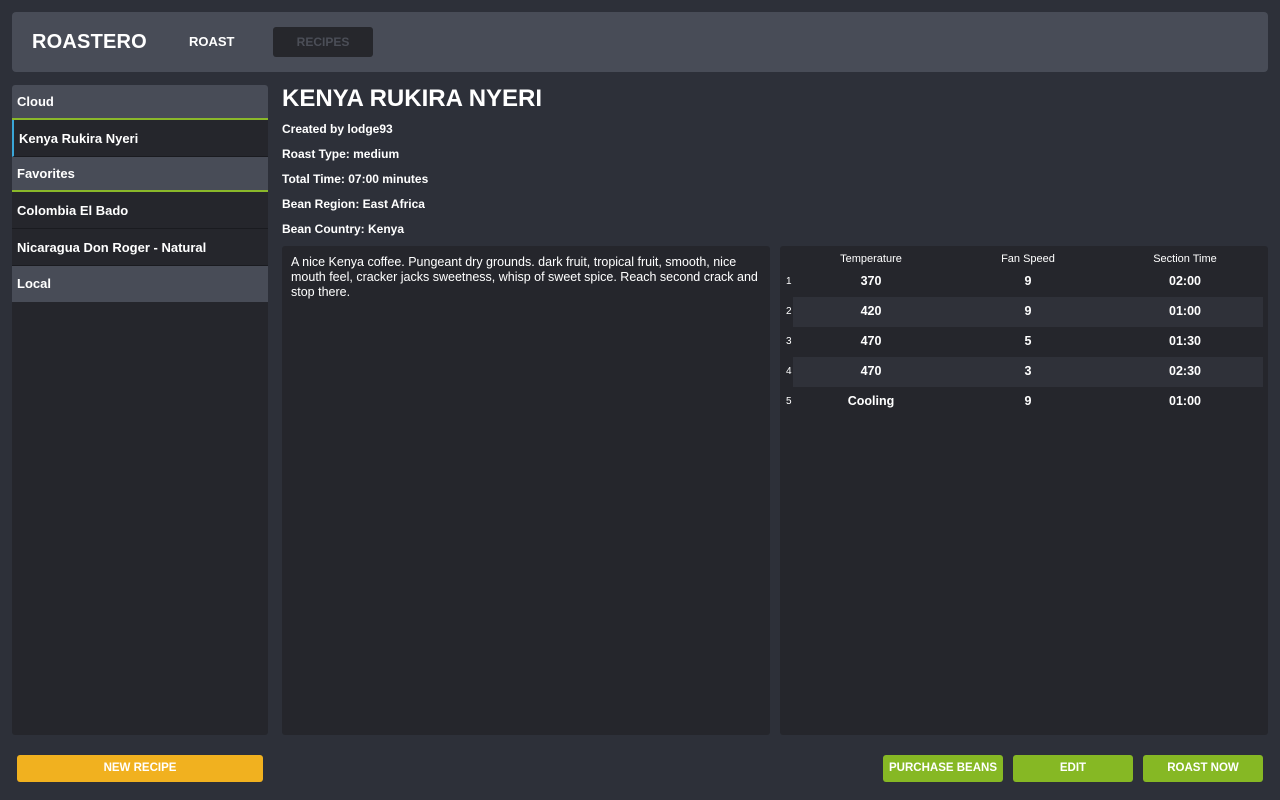 The height and width of the screenshot is (800, 1280). I want to click on nav-roast-tab: ROAST, so click(212, 42).